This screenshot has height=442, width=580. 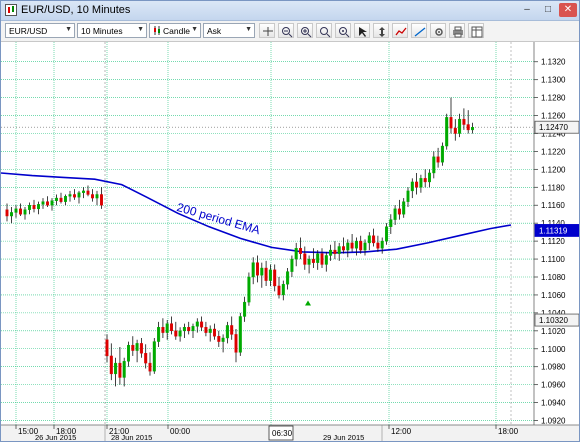 I want to click on chart-type-select: Candle ▼, so click(x=175, y=30).